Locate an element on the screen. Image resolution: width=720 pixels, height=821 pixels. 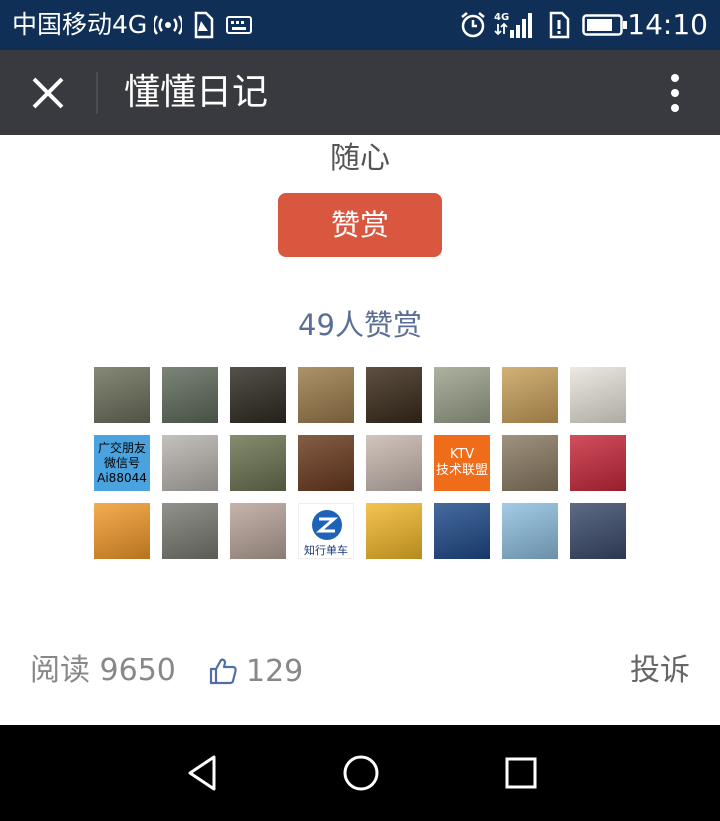
page-title: 懂懂日记 is located at coordinates (196, 92).